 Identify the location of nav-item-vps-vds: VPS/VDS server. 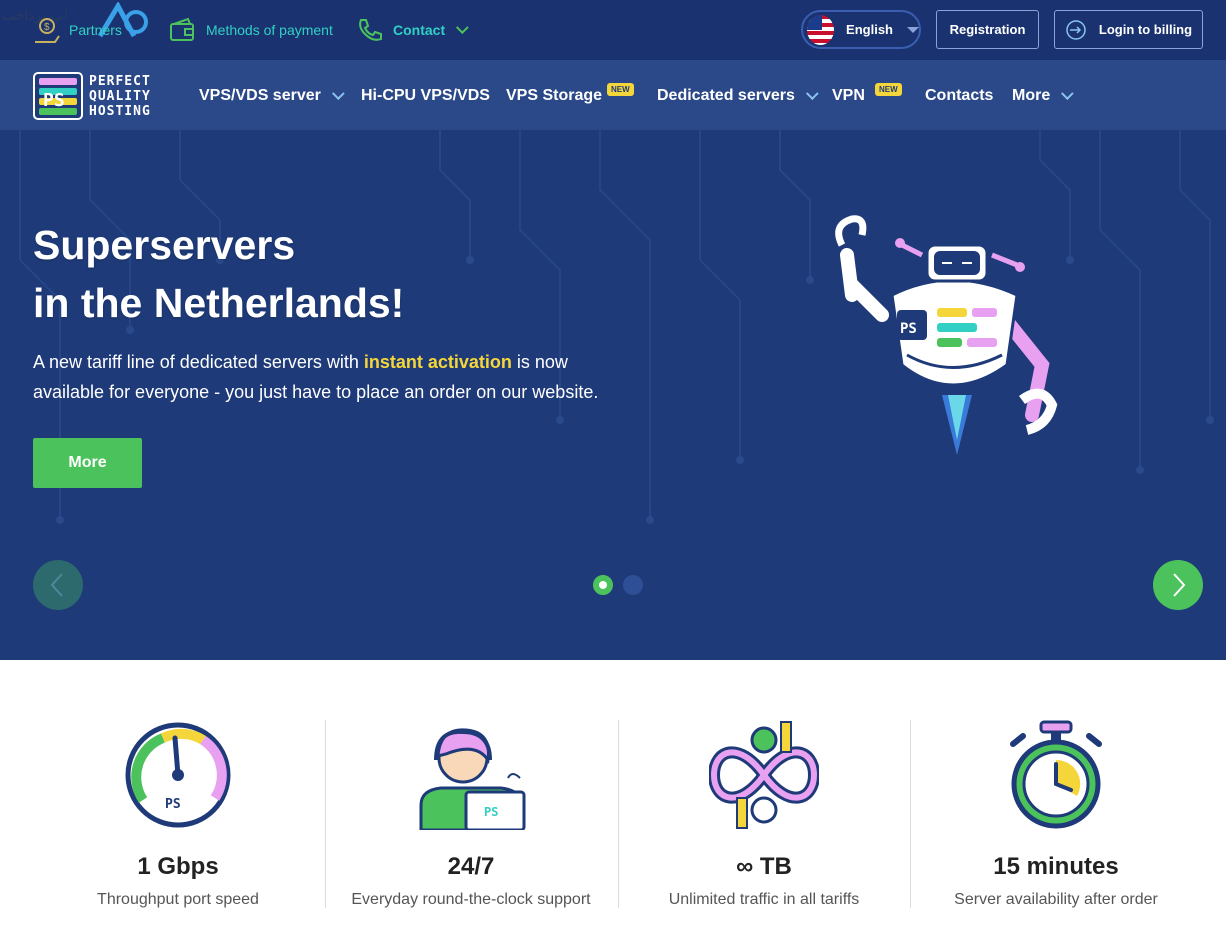
(272, 96).